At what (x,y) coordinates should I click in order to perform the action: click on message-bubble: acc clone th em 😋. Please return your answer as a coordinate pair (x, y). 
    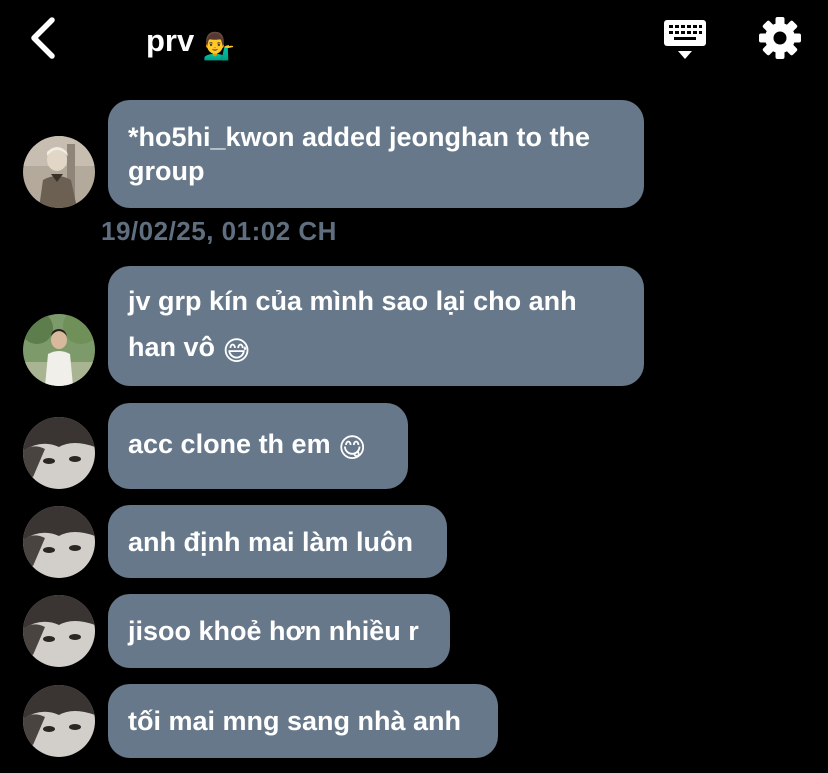
    Looking at the image, I should click on (258, 446).